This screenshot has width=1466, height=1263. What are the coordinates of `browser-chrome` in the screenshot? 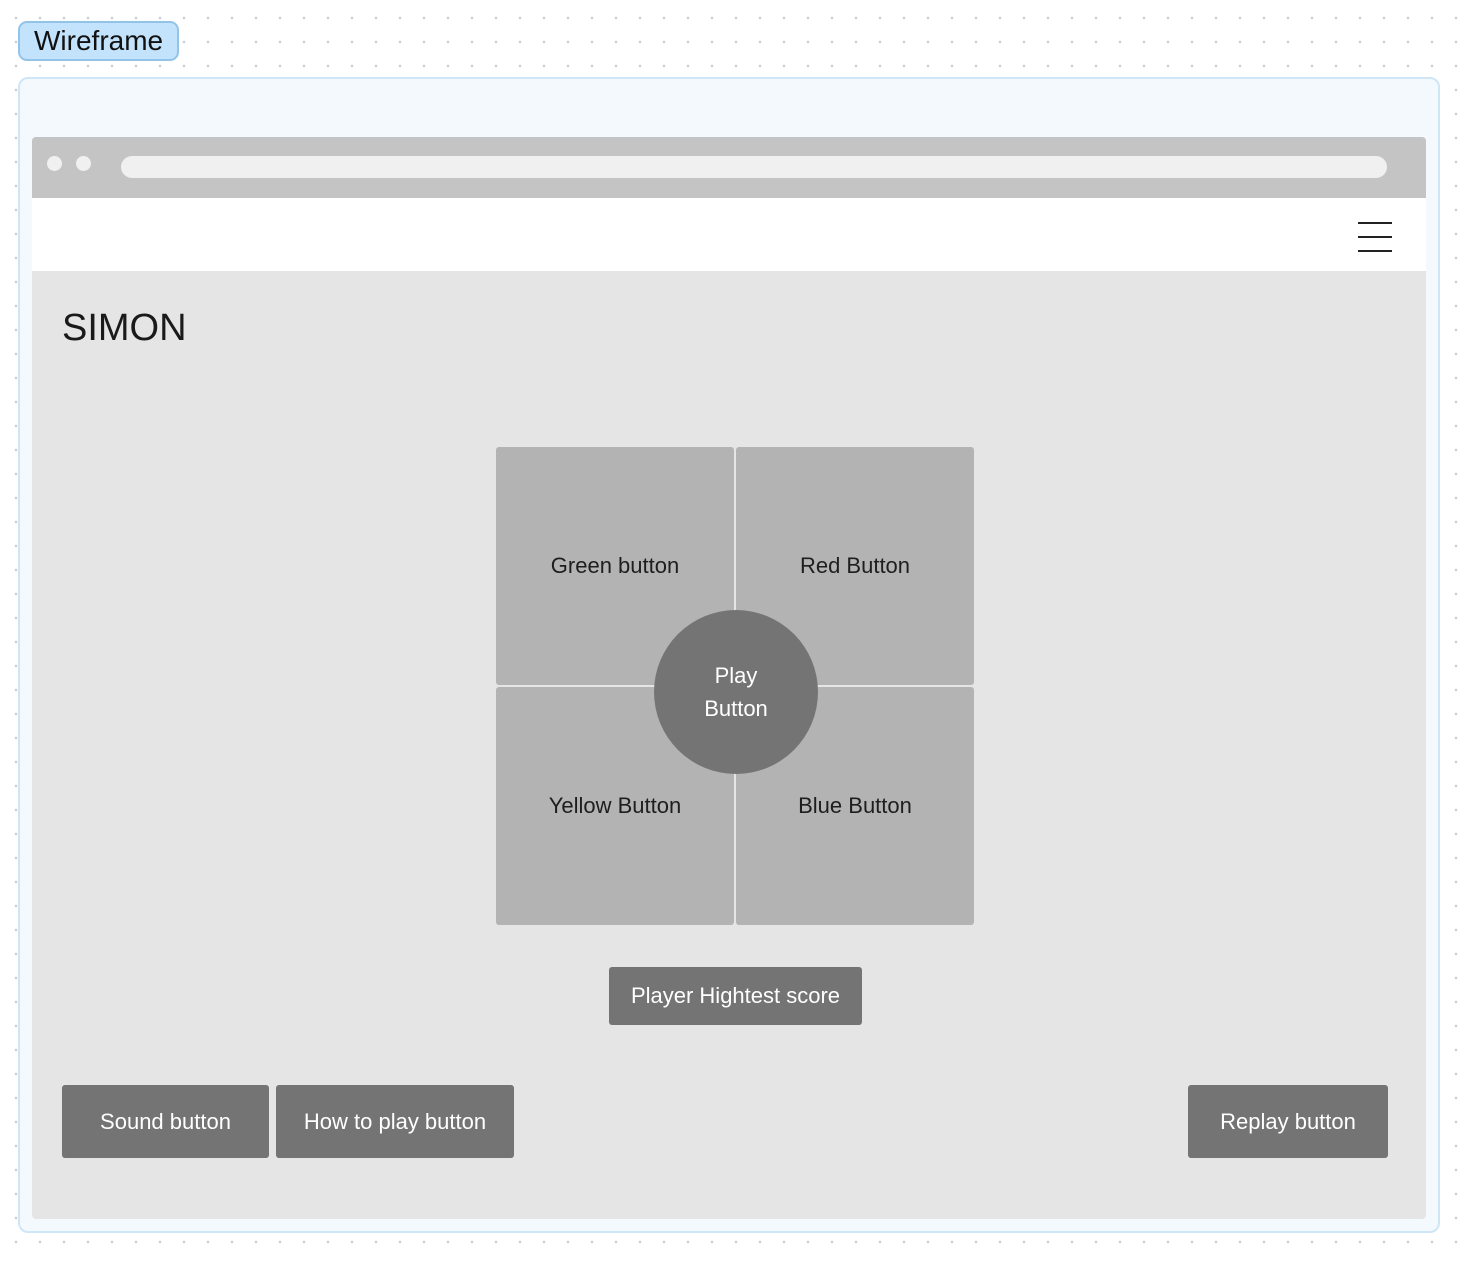 It's located at (729, 167).